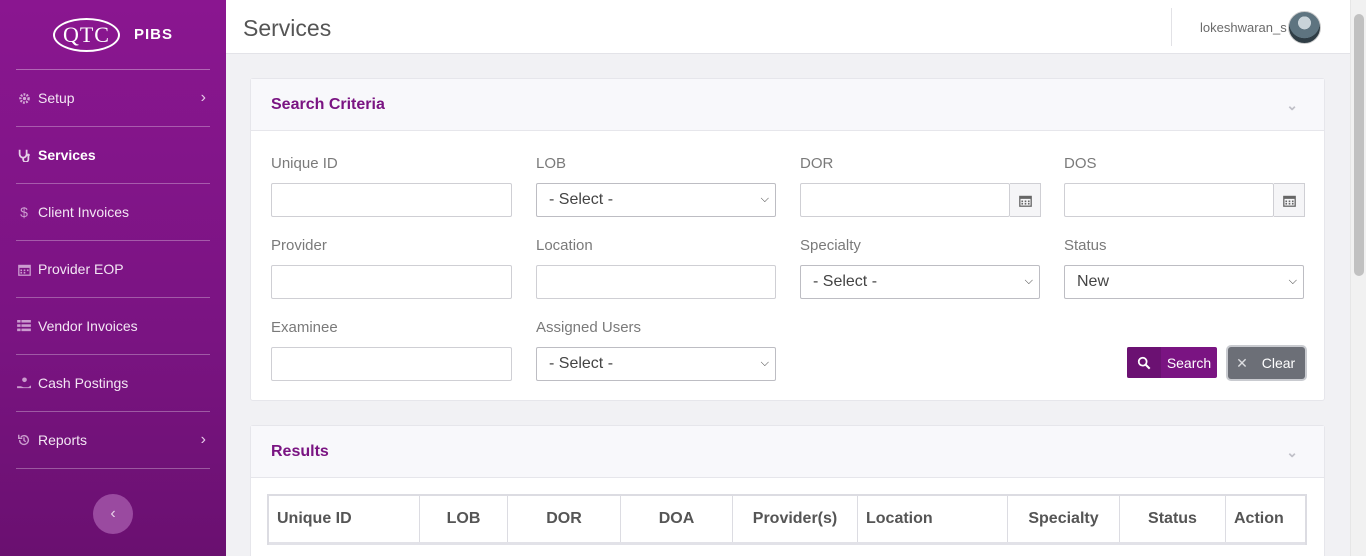 The height and width of the screenshot is (556, 1366). What do you see at coordinates (63, 440) in the screenshot?
I see `sidebar-item-label: Reports` at bounding box center [63, 440].